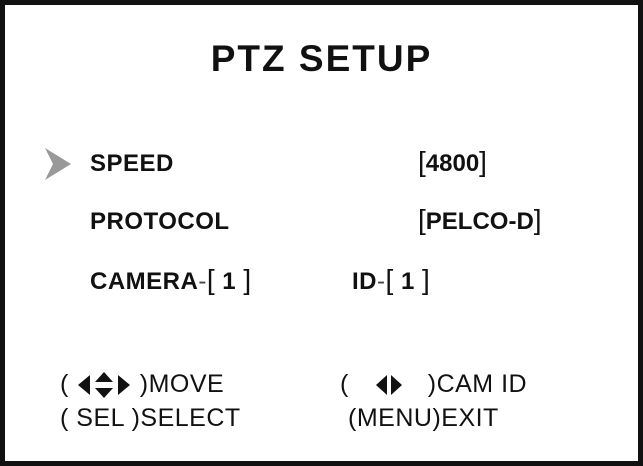  What do you see at coordinates (407, 281) in the screenshot?
I see `id-value: 1` at bounding box center [407, 281].